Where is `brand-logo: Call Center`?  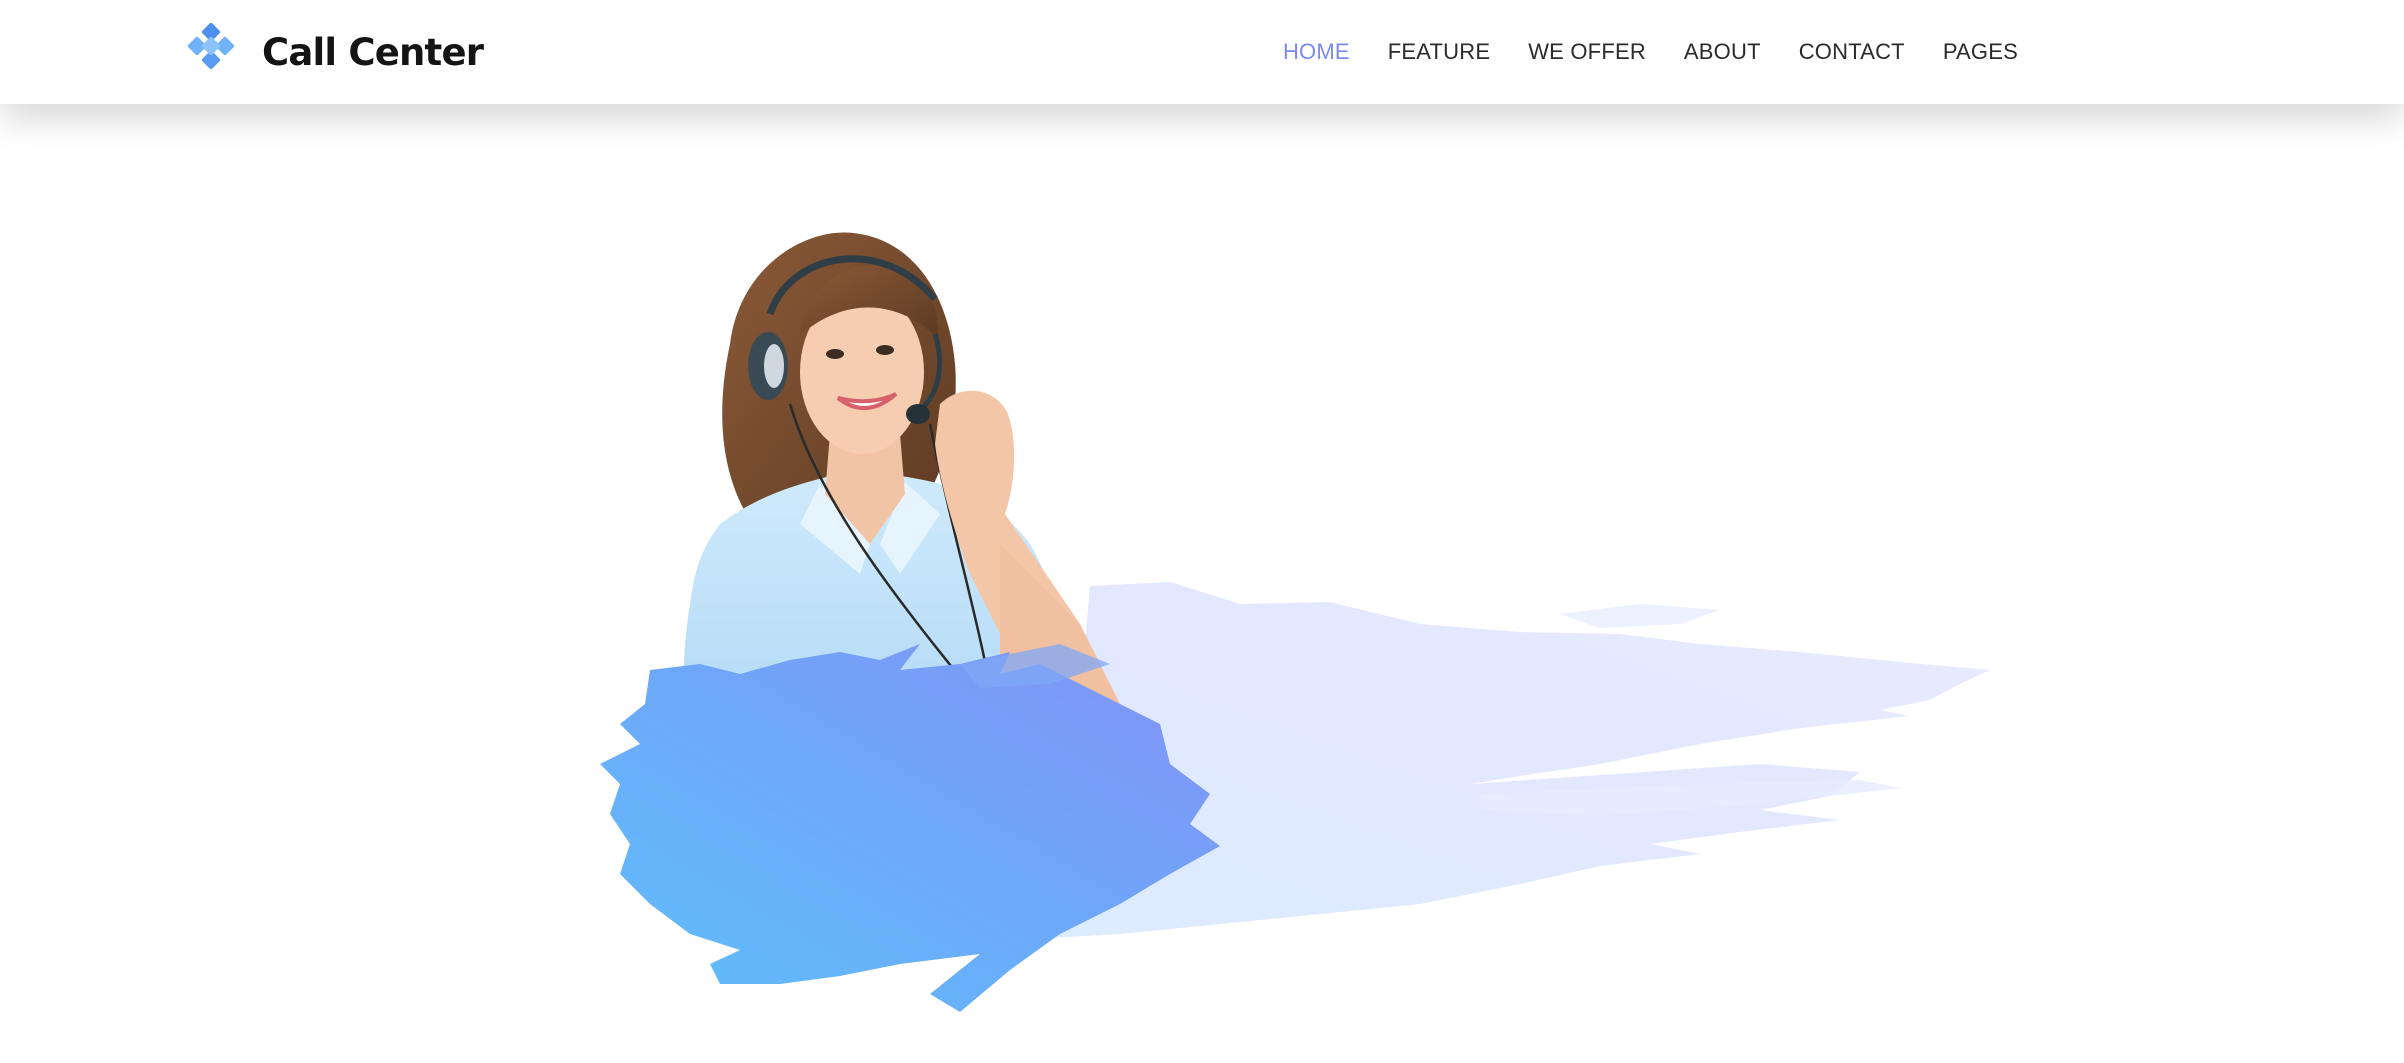 brand-logo: Call Center is located at coordinates (333, 52).